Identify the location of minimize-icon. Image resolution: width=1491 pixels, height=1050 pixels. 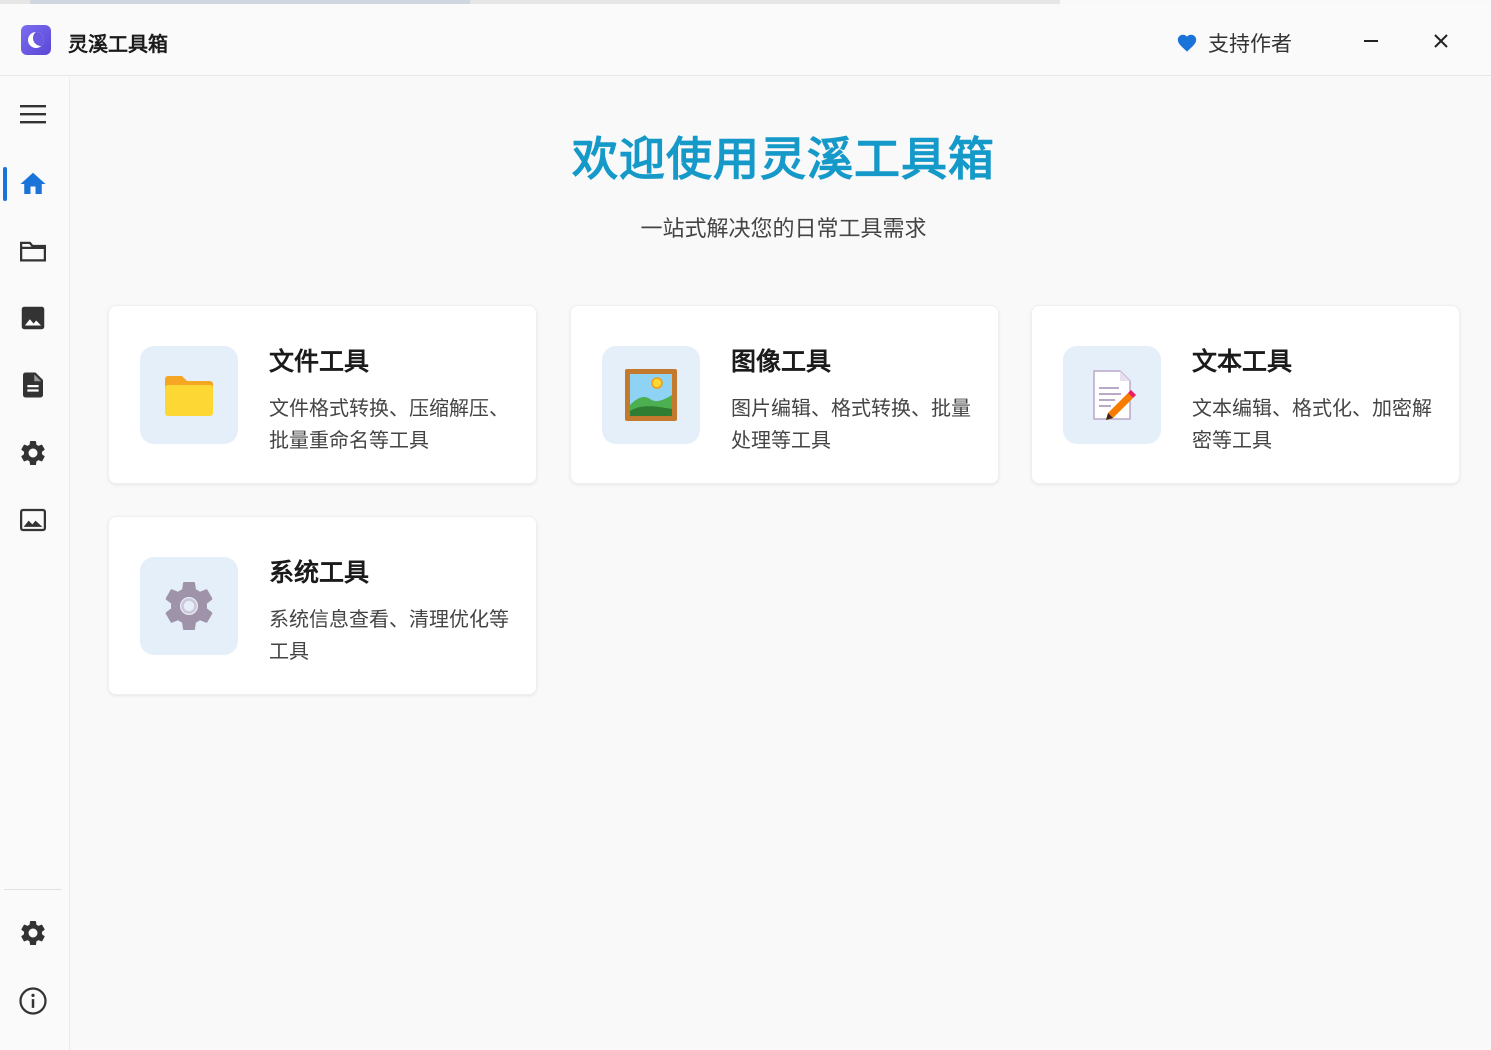
(1371, 41).